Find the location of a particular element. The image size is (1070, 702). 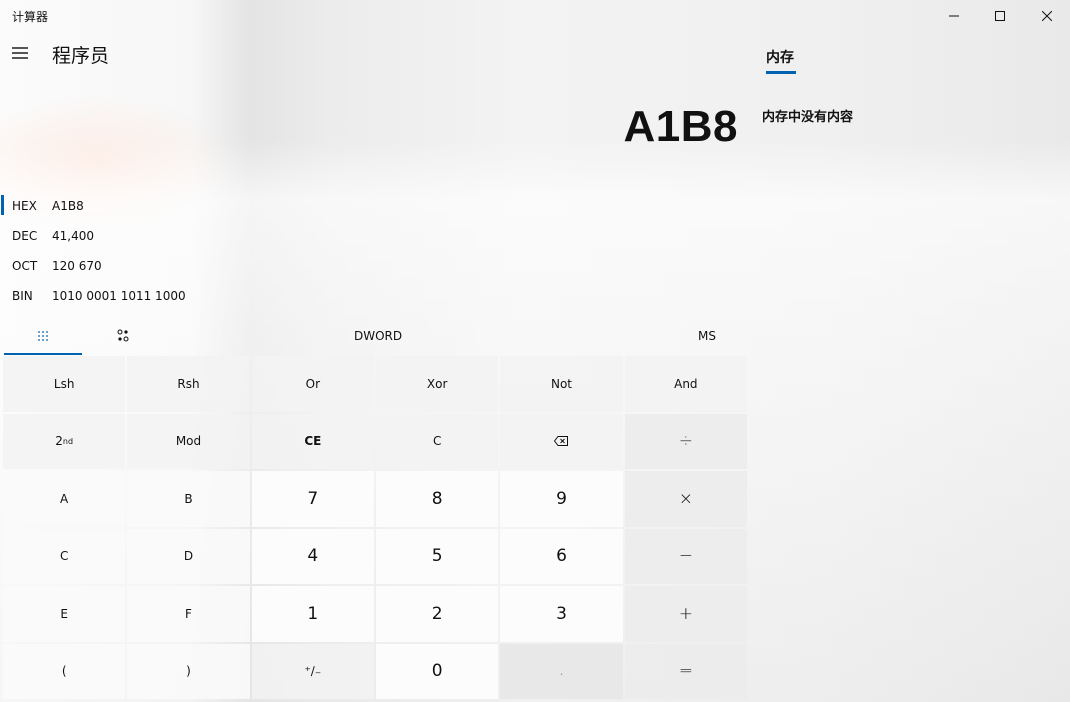

digit-6-button: 6 is located at coordinates (561, 556).